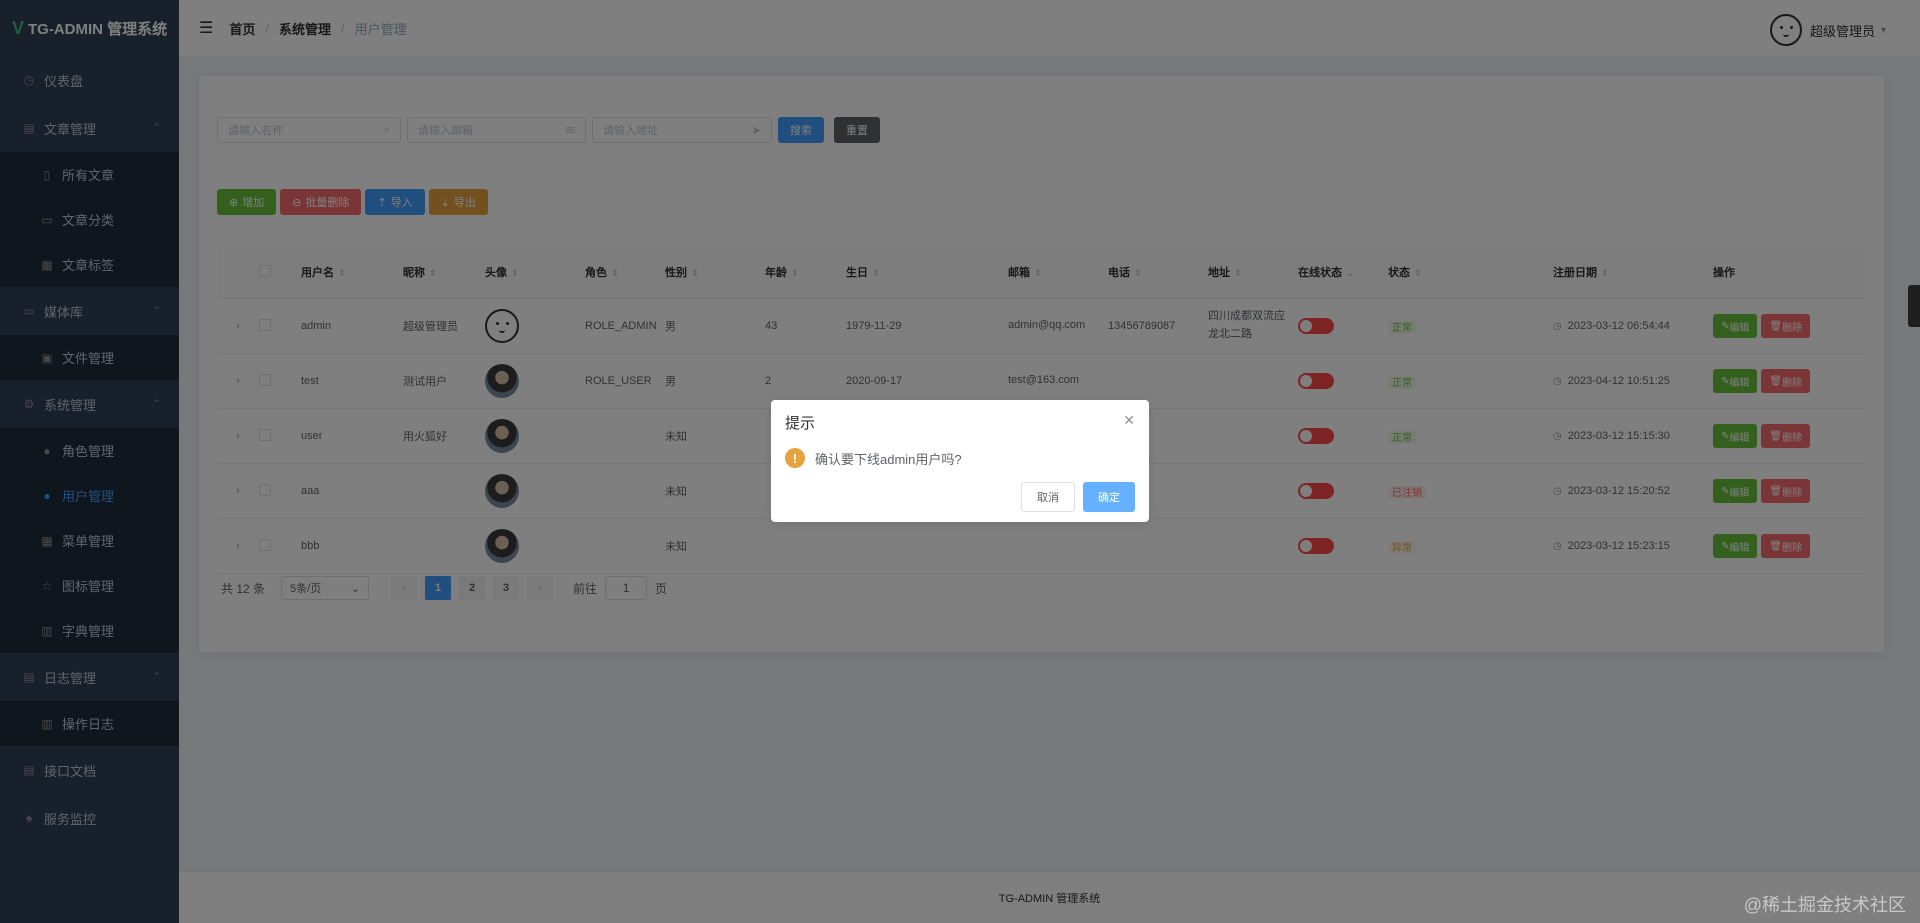  I want to click on dialog-title: 提示, so click(800, 423).